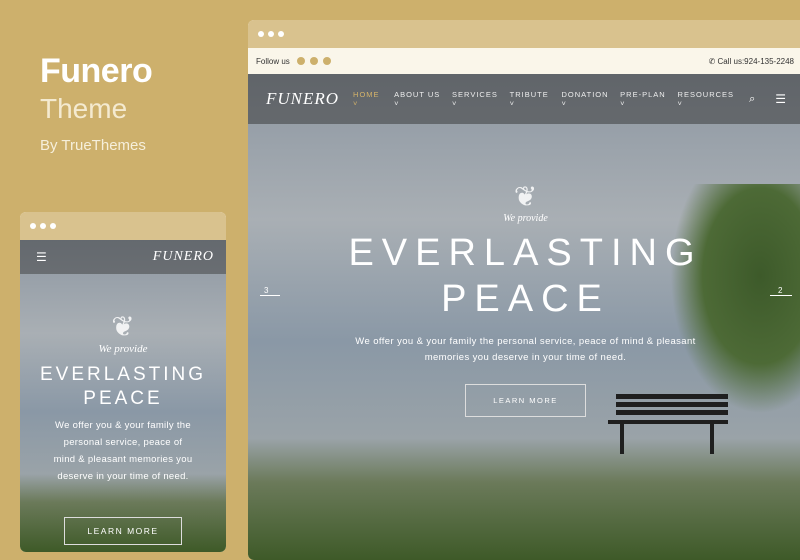  What do you see at coordinates (123, 476) in the screenshot?
I see `mobile-desc-4: deserve in your time of need.` at bounding box center [123, 476].